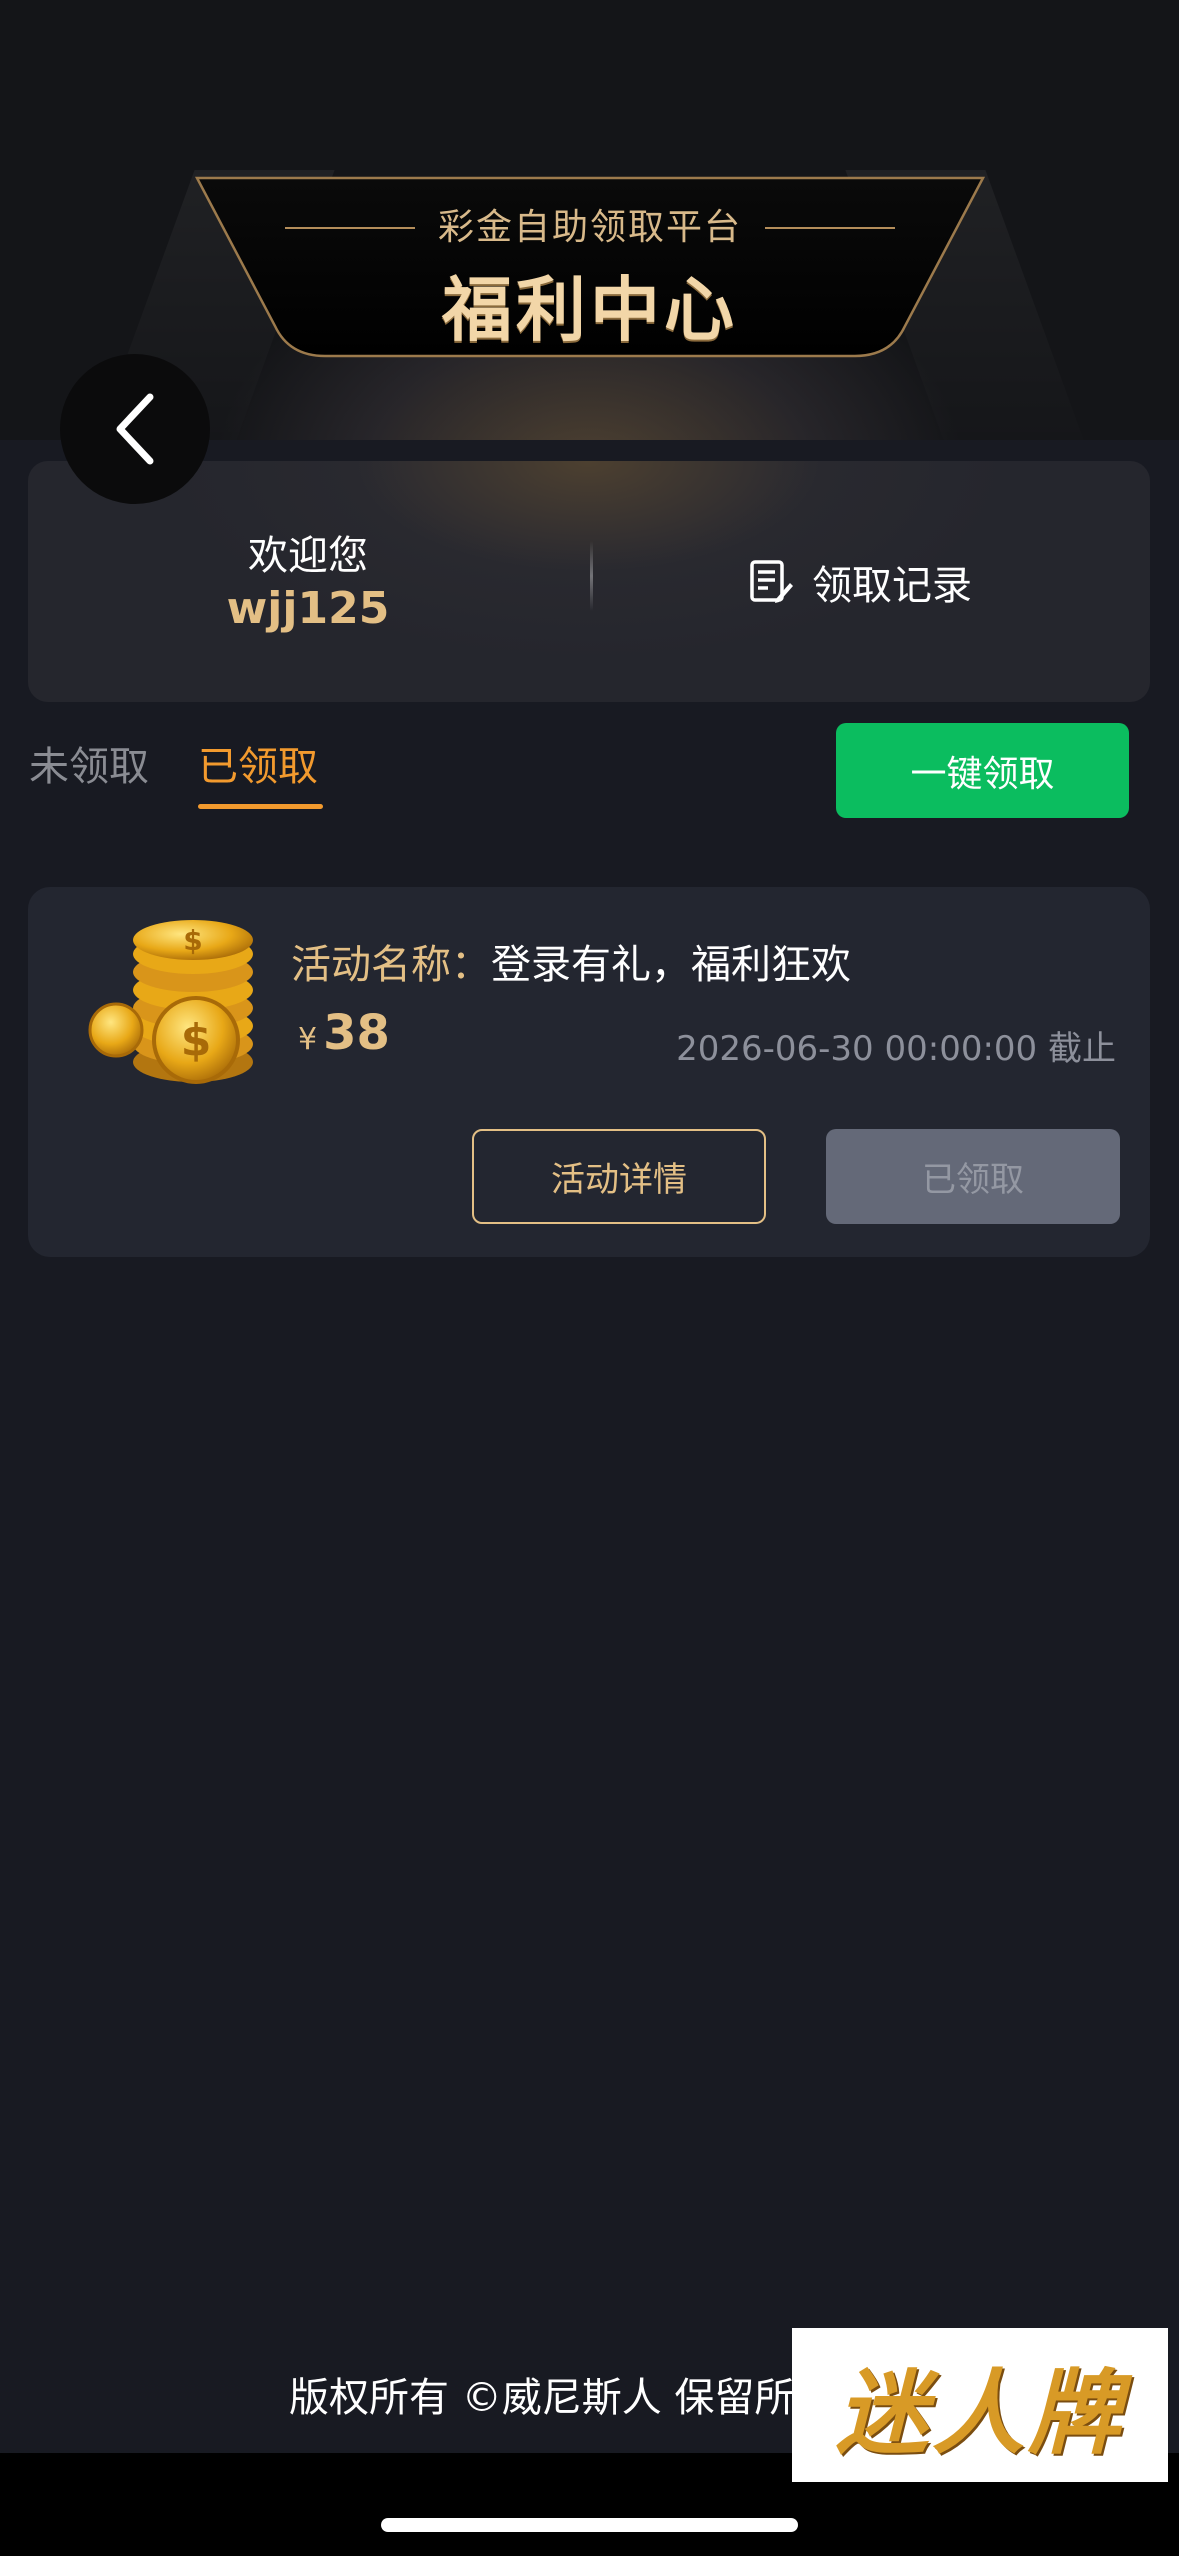 This screenshot has width=1179, height=2556. What do you see at coordinates (671, 965) in the screenshot?
I see `activity-name: 登录有礼，福利狂欢` at bounding box center [671, 965].